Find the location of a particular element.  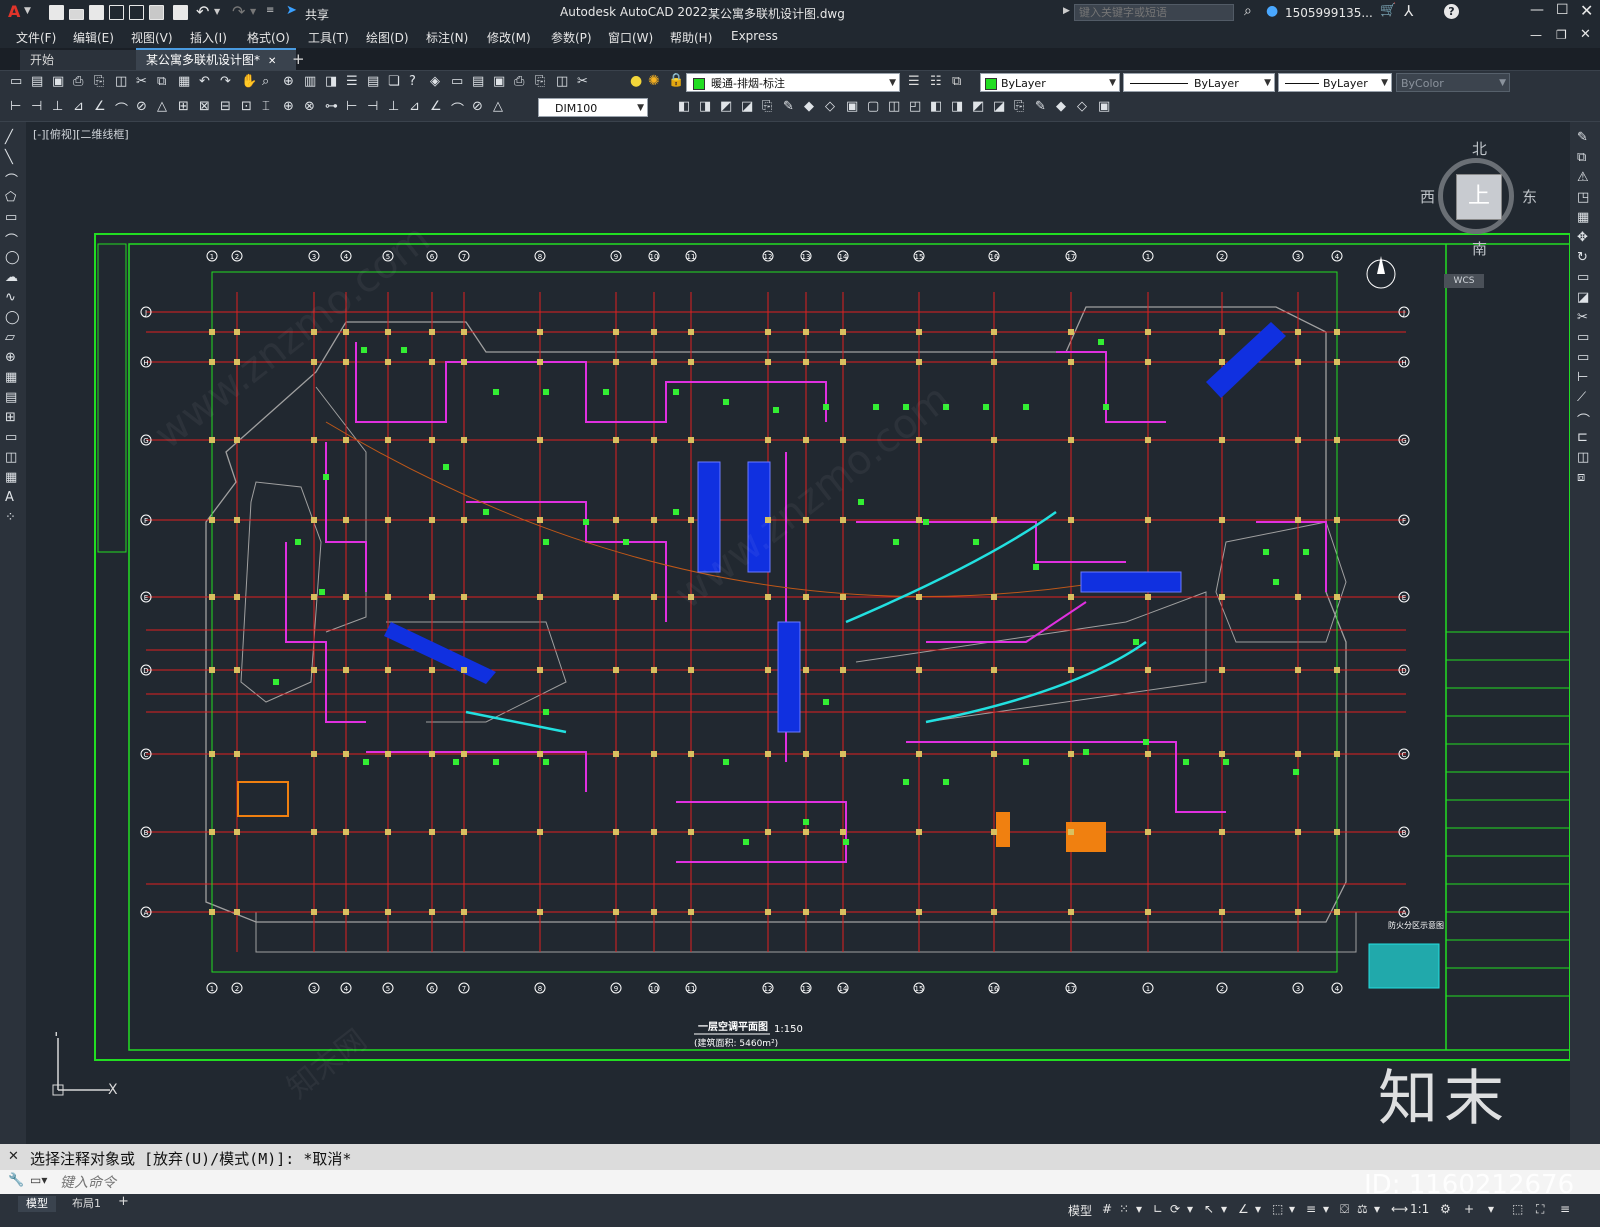

status-tool-15-icon: ⛋ is located at coordinates (1344, 1209).